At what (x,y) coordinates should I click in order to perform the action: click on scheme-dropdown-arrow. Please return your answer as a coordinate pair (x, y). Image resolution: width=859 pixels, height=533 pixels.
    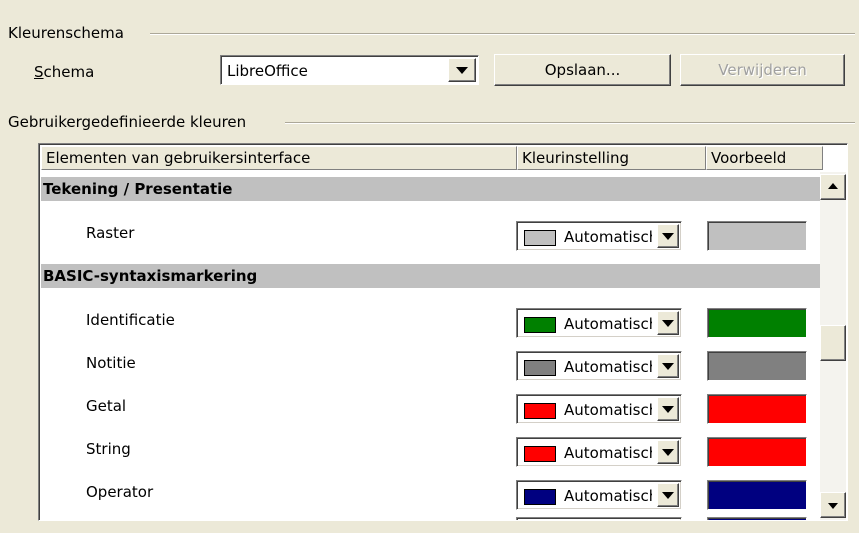
    Looking at the image, I should click on (462, 70).